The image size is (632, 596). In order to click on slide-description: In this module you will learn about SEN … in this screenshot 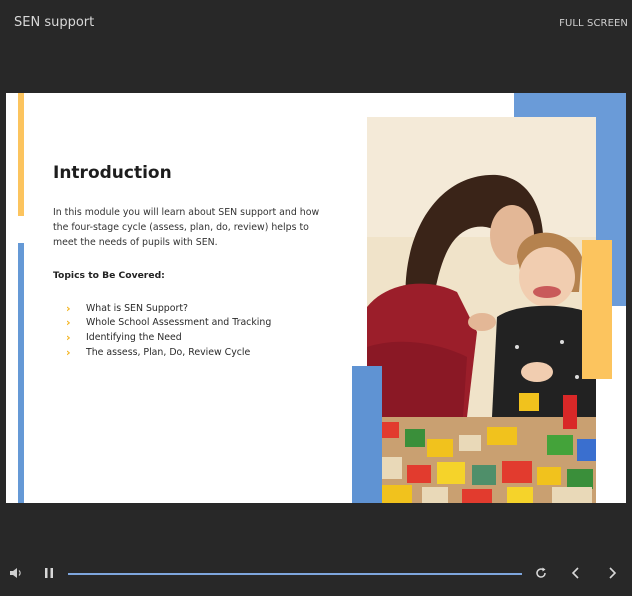, I will do `click(186, 227)`.